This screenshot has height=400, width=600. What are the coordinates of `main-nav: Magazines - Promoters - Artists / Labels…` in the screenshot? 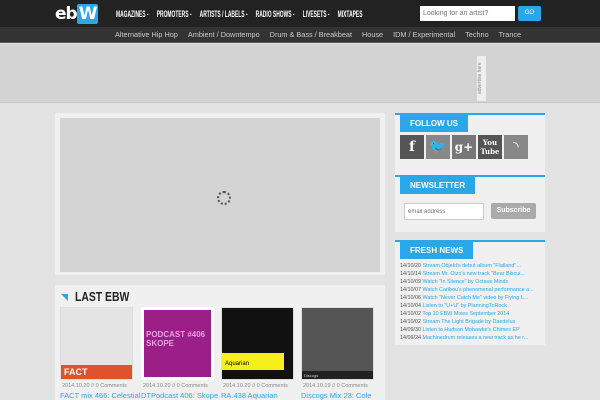 It's located at (239, 13).